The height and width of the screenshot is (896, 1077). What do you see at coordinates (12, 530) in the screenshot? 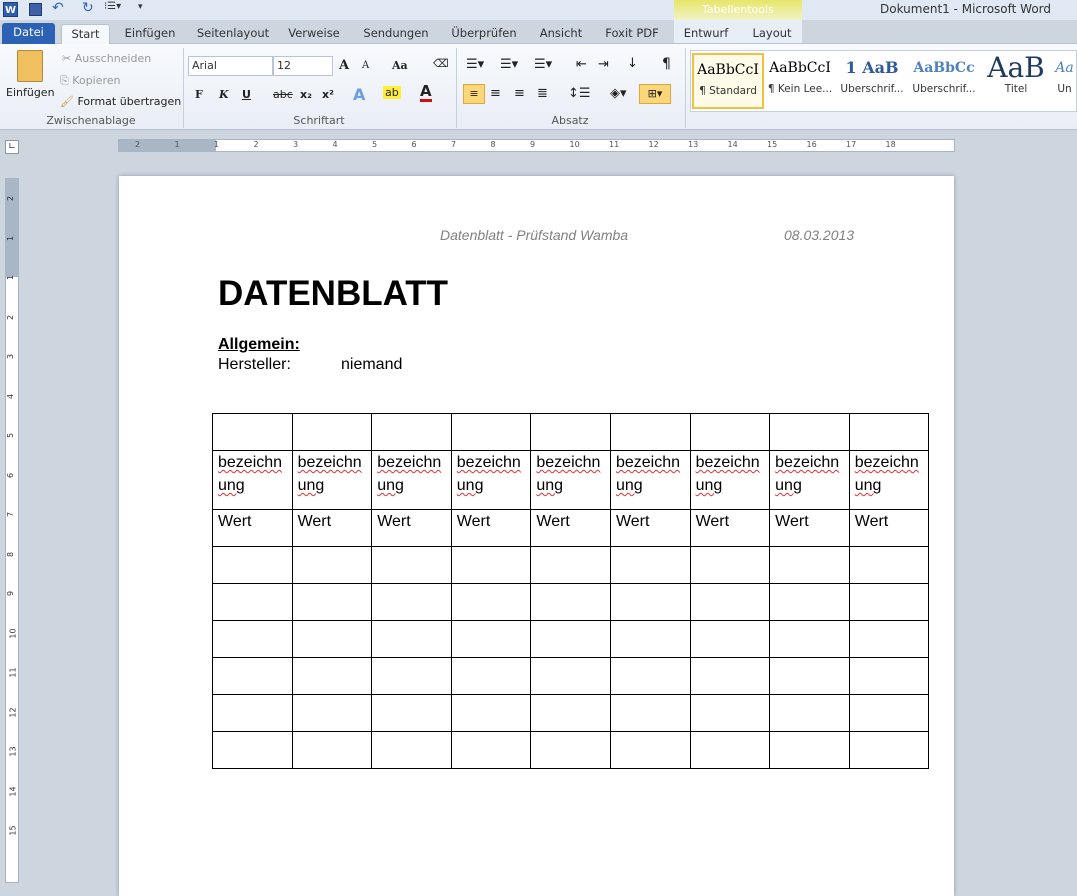
I see `vertical-ruler: 2 1 1 2 3 4 5 6 7 8 9 10 11 12 13 14 15` at bounding box center [12, 530].